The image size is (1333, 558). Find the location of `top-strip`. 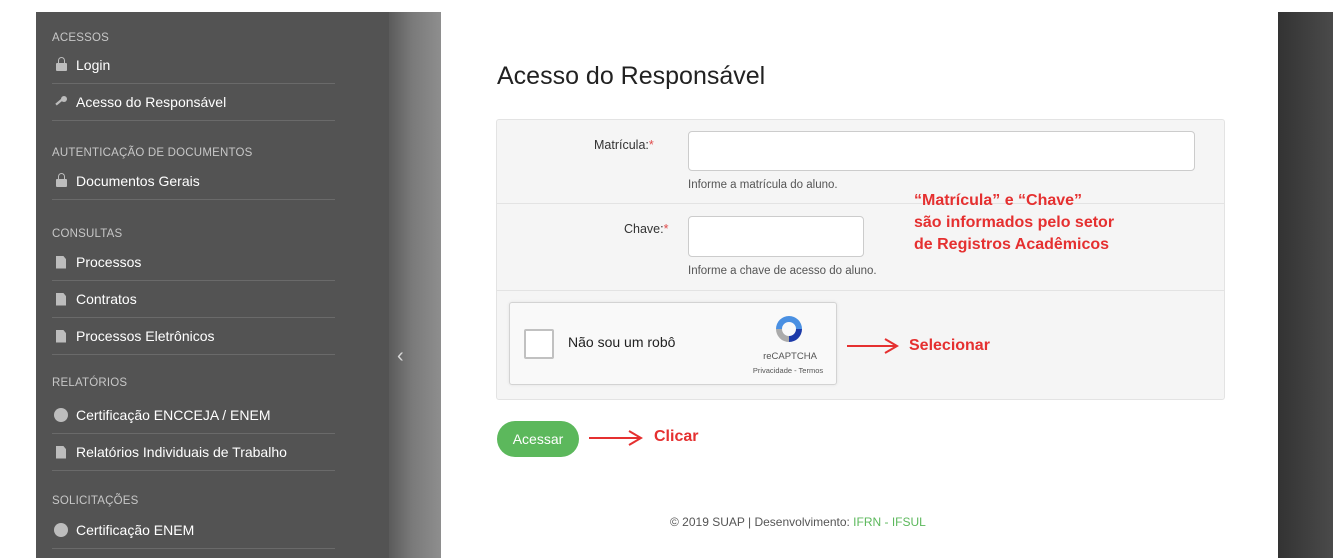

top-strip is located at coordinates (666, 6).